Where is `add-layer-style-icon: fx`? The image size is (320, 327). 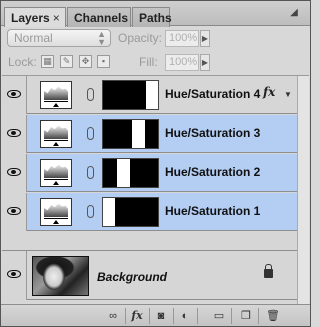 add-layer-style-icon: fx is located at coordinates (137, 316).